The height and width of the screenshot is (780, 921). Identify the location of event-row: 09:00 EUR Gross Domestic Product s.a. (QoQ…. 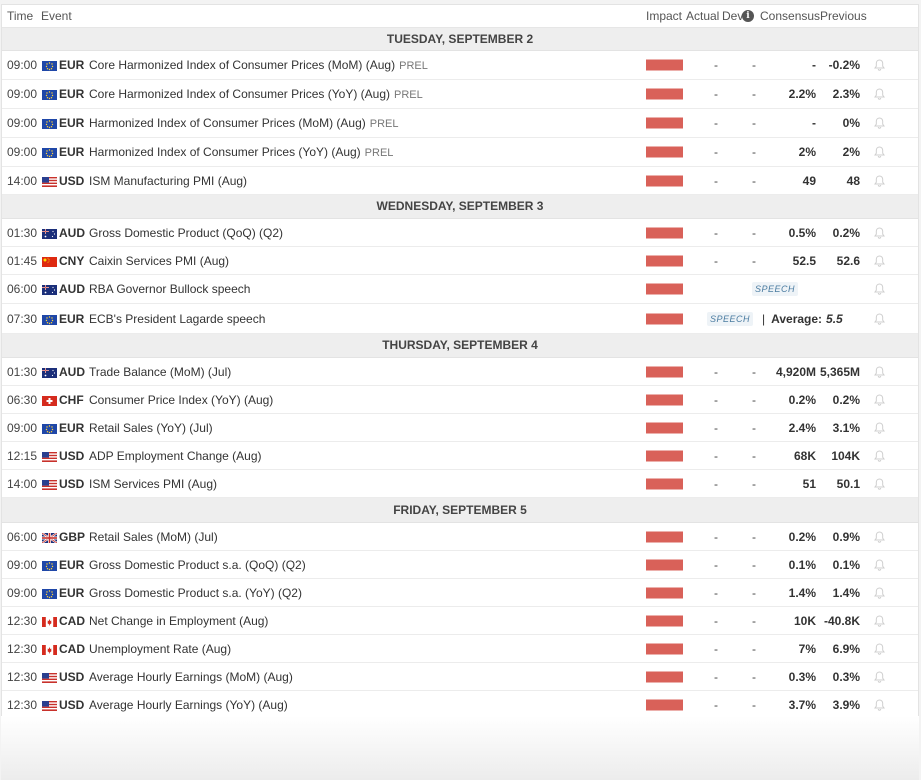
(460, 565).